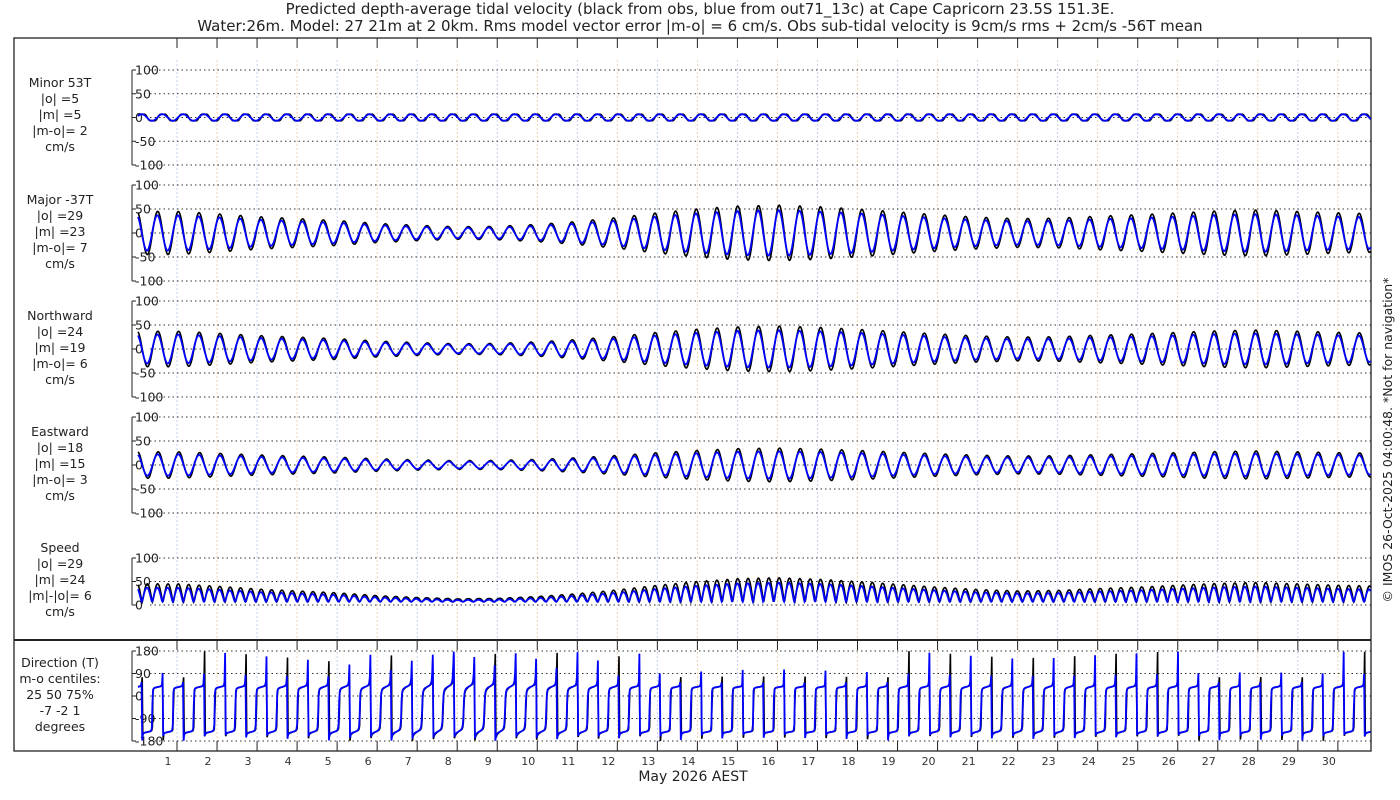 The image size is (1400, 800). I want to click on panel-label-line: |m| =15, so click(60, 463).